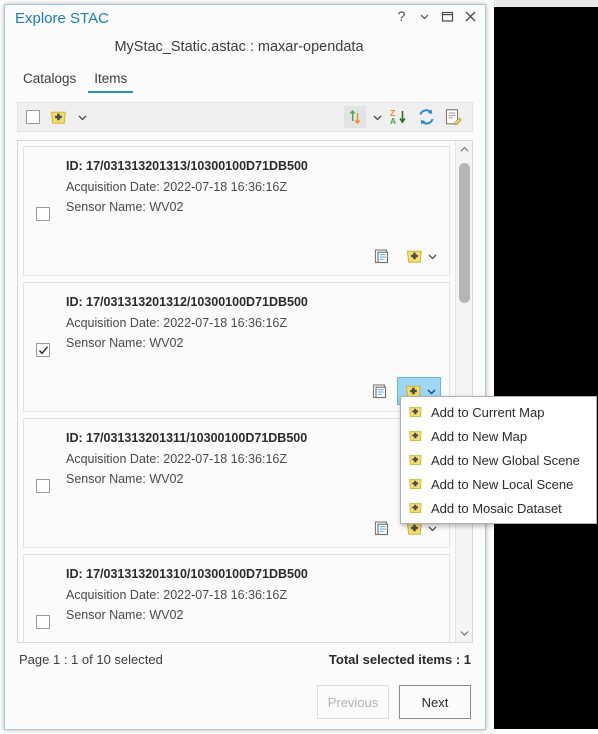 The image size is (598, 734). I want to click on menu-item-add-to-current-map: Add to Current Map, so click(498, 412).